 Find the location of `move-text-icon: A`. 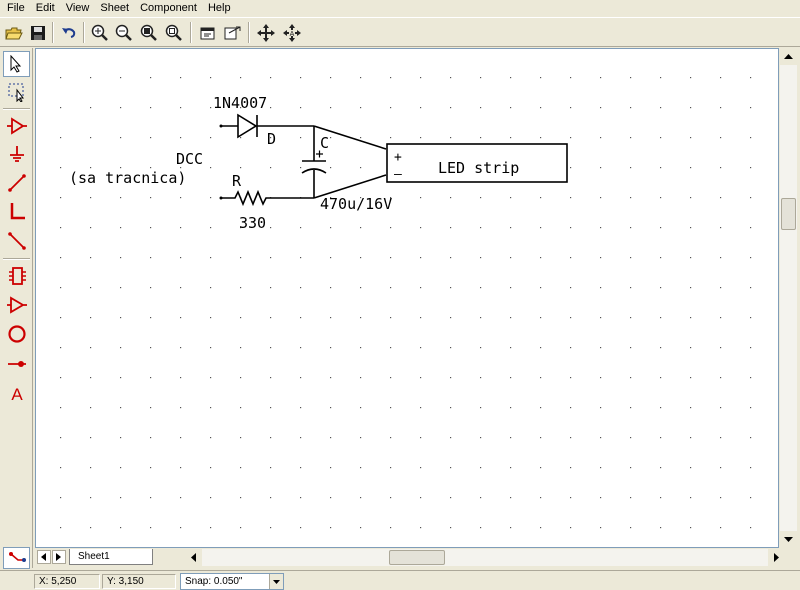

move-text-icon: A is located at coordinates (291, 32).